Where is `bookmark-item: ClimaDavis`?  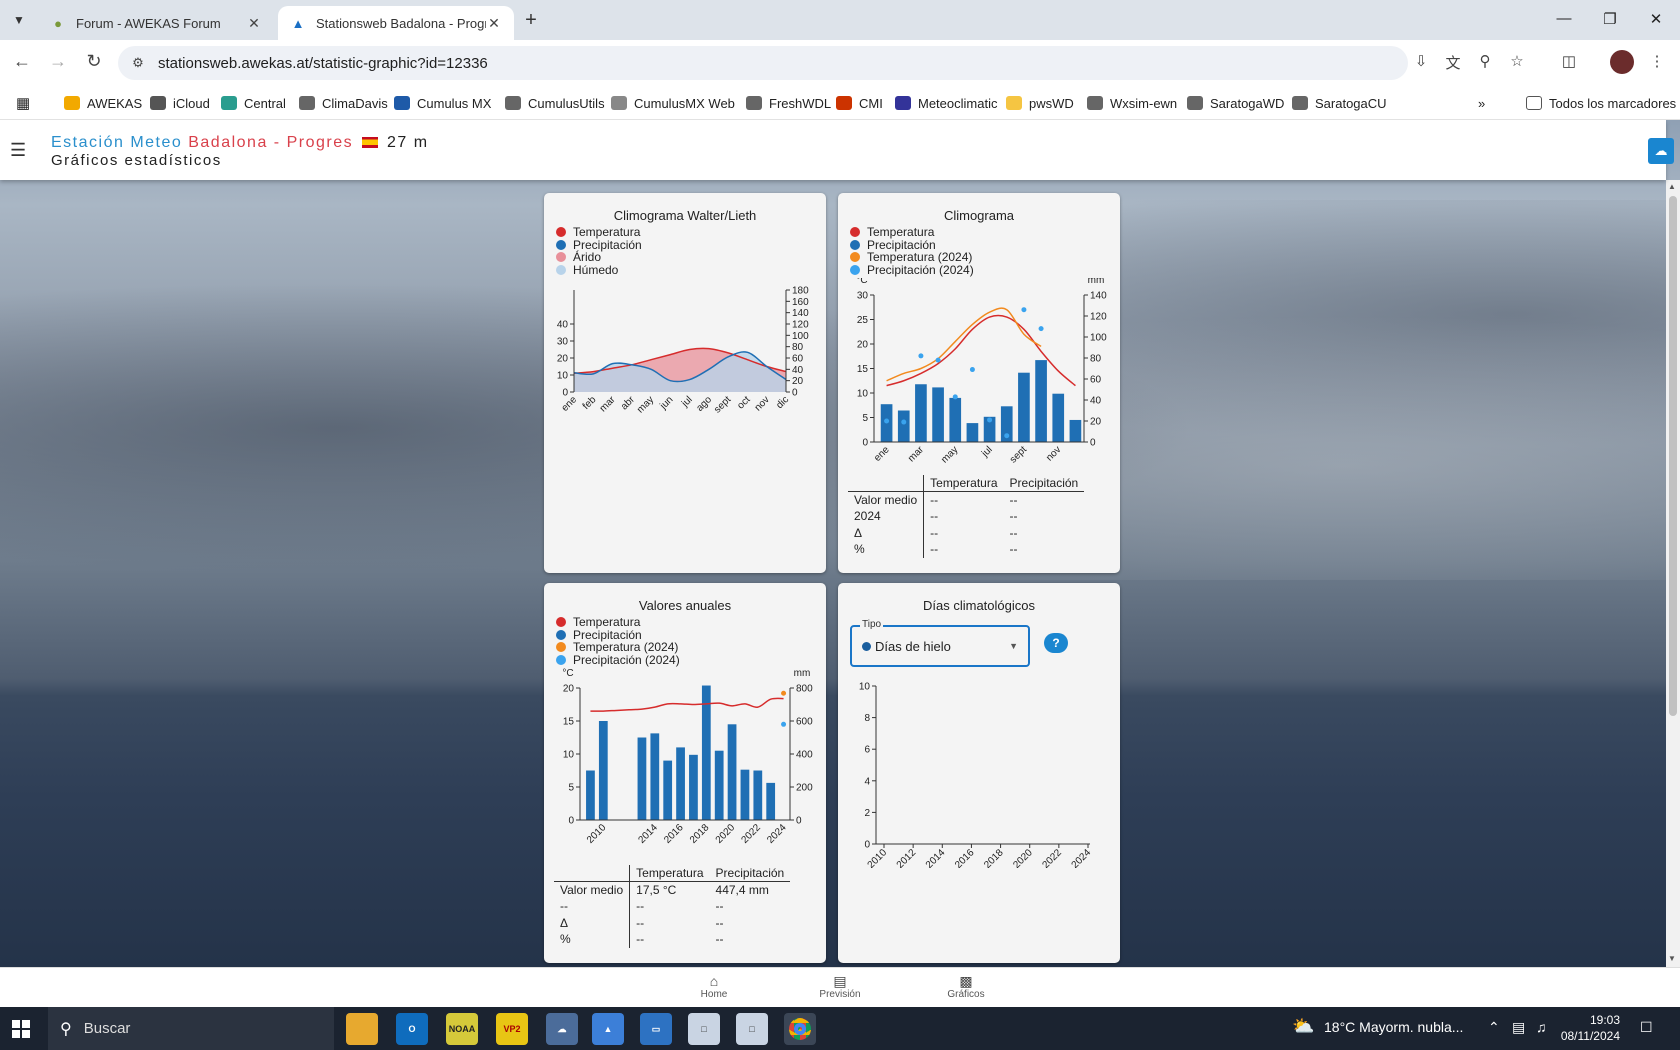 bookmark-item: ClimaDavis is located at coordinates (343, 103).